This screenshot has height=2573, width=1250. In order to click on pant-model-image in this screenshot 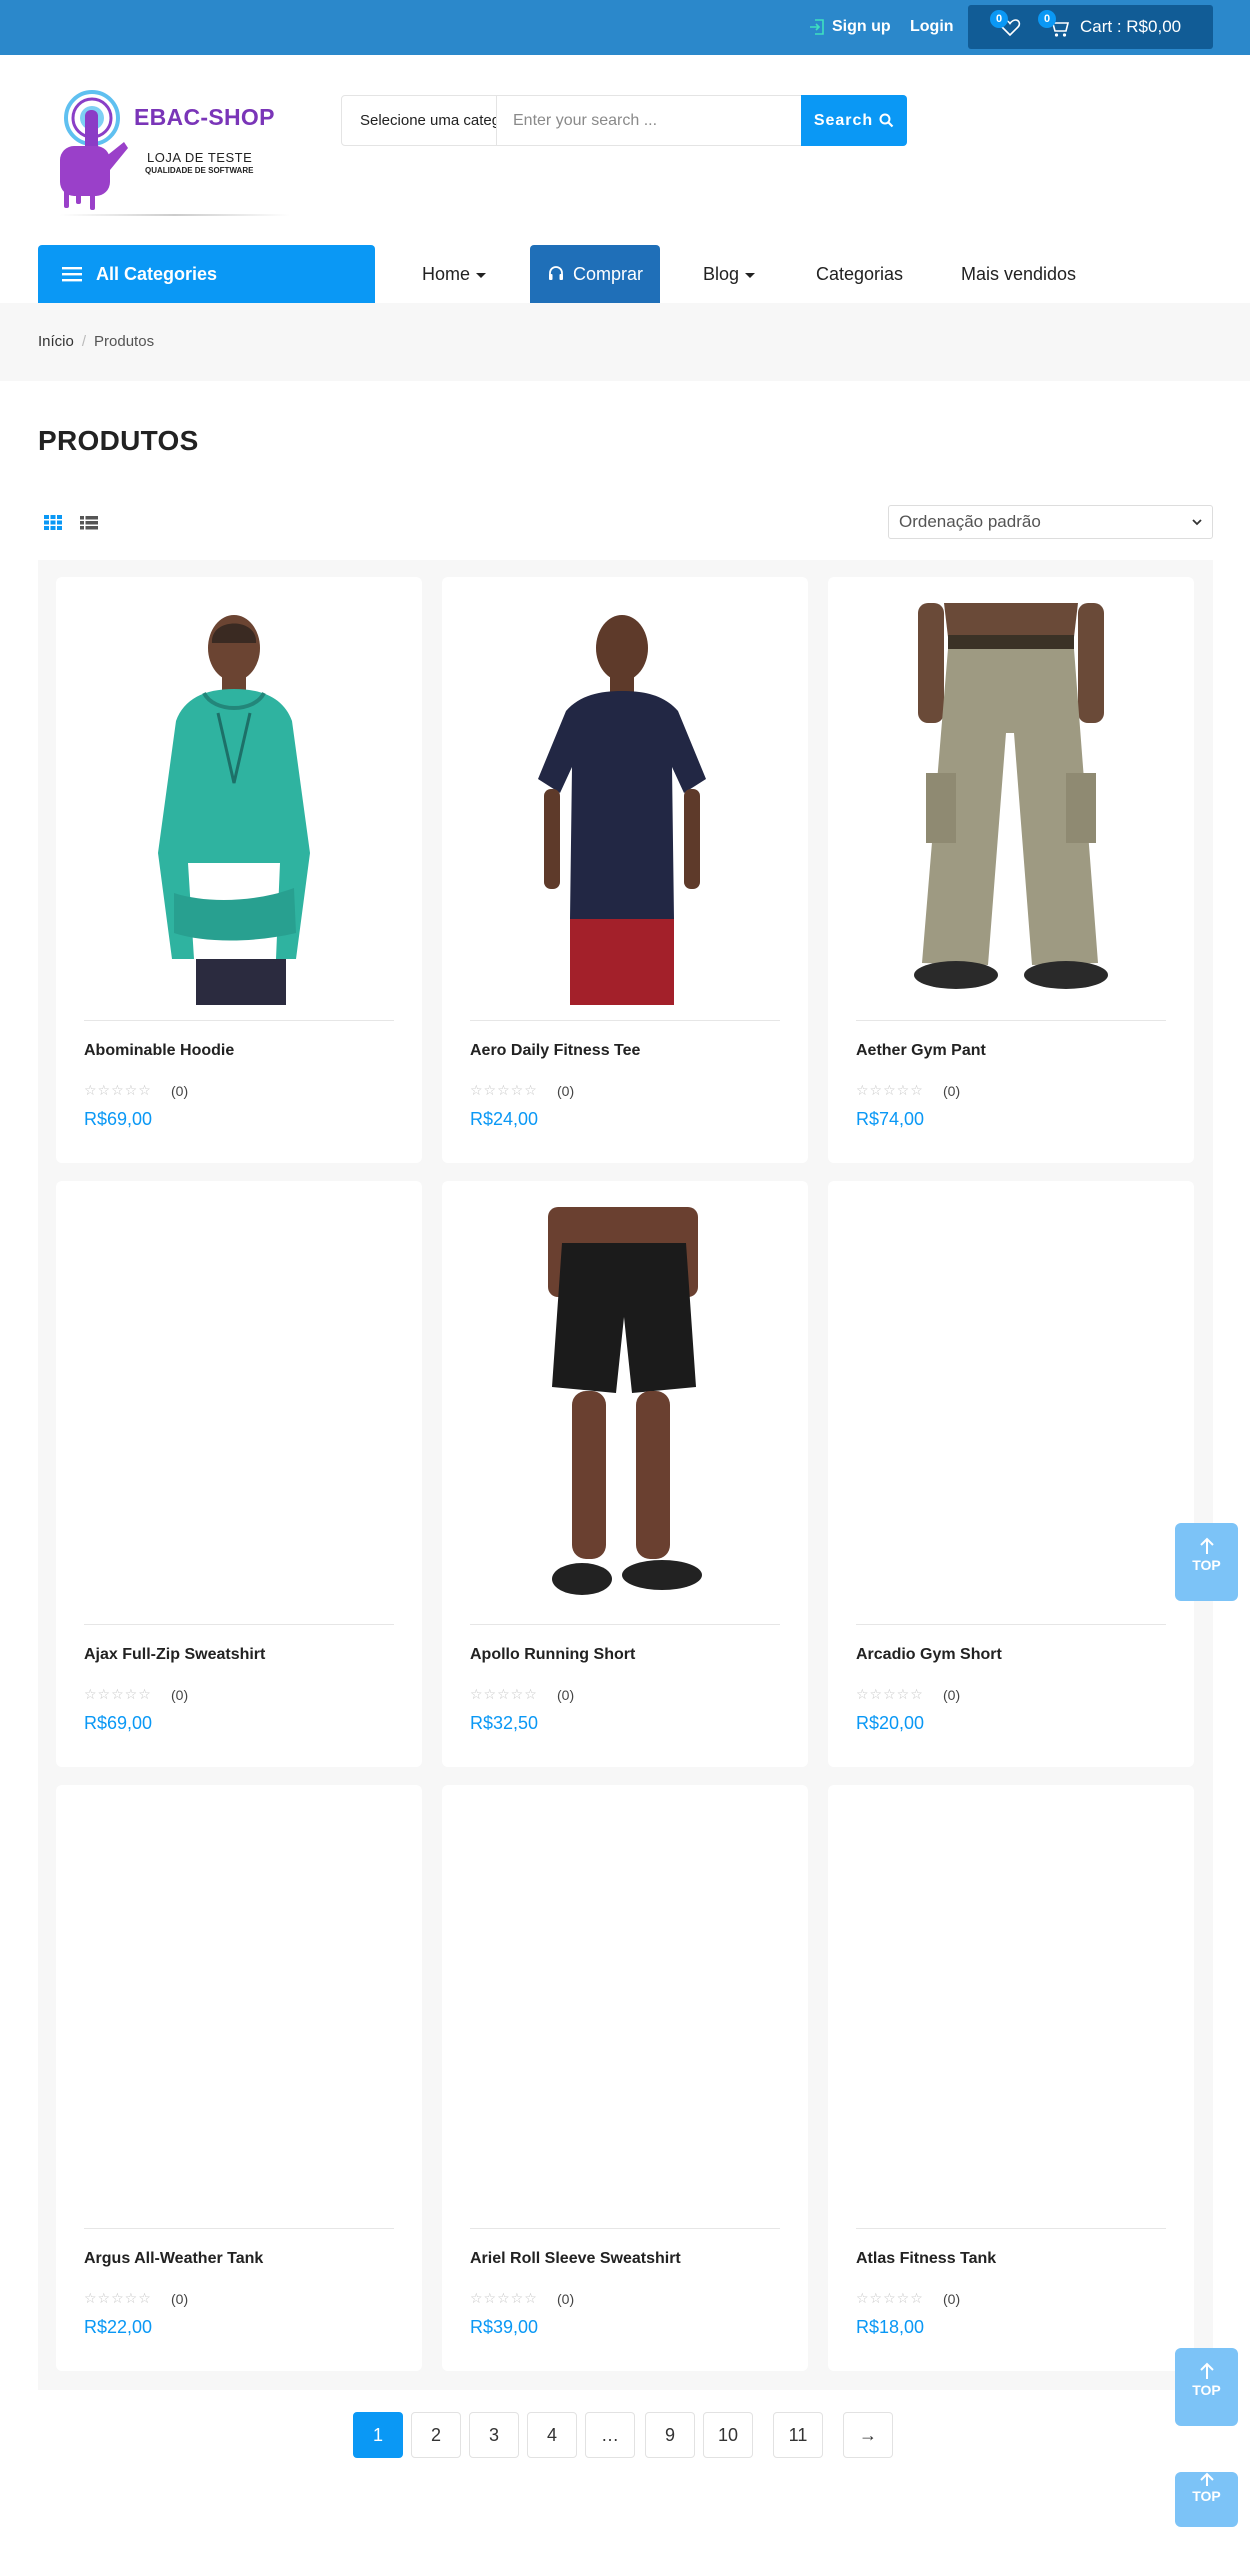, I will do `click(1011, 804)`.